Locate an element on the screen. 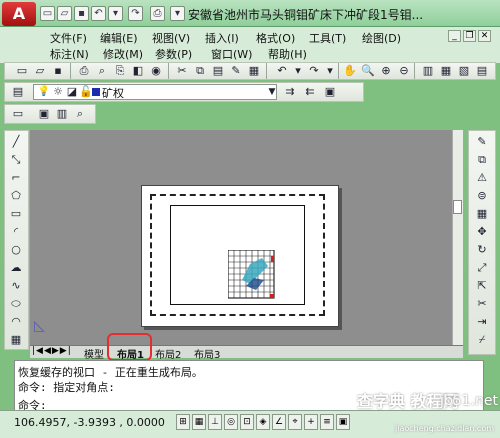  open-icon: ▱ is located at coordinates (40, 71).